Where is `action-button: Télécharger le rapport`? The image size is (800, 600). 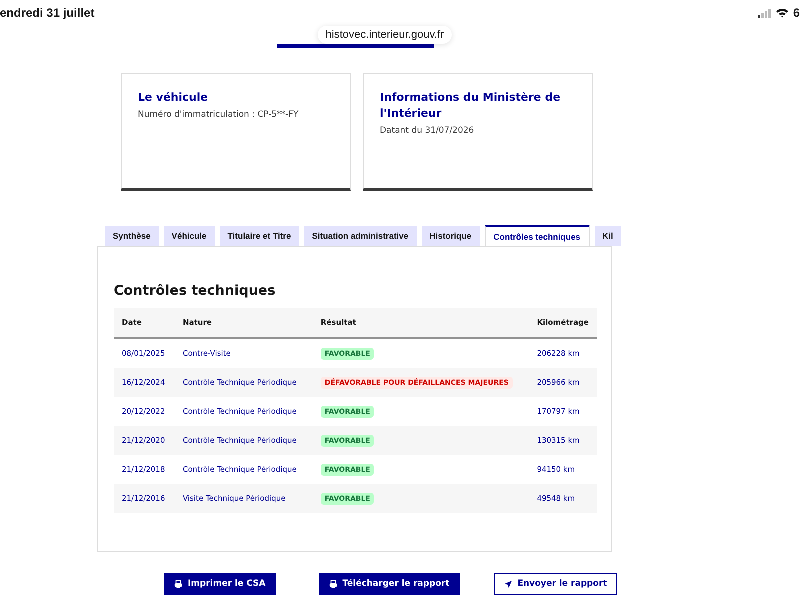
action-button: Télécharger le rapport is located at coordinates (389, 584).